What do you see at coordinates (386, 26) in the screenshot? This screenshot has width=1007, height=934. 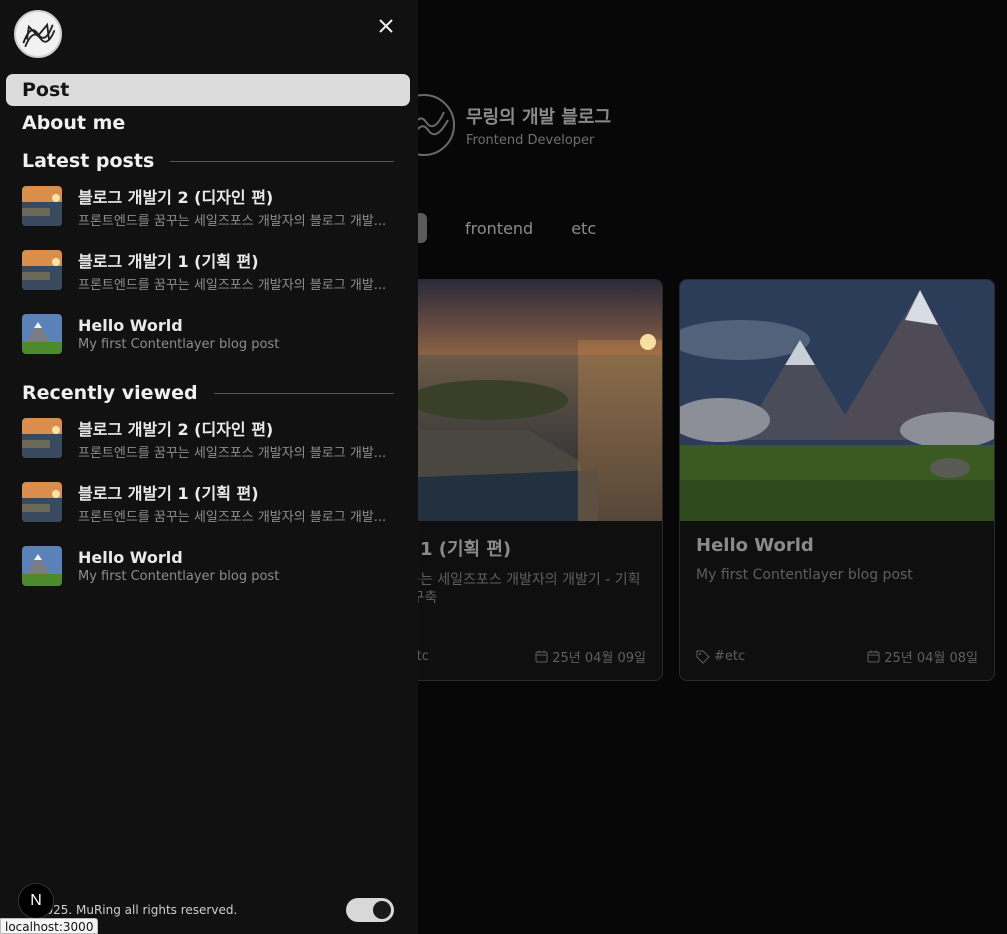 I see `close-icon` at bounding box center [386, 26].